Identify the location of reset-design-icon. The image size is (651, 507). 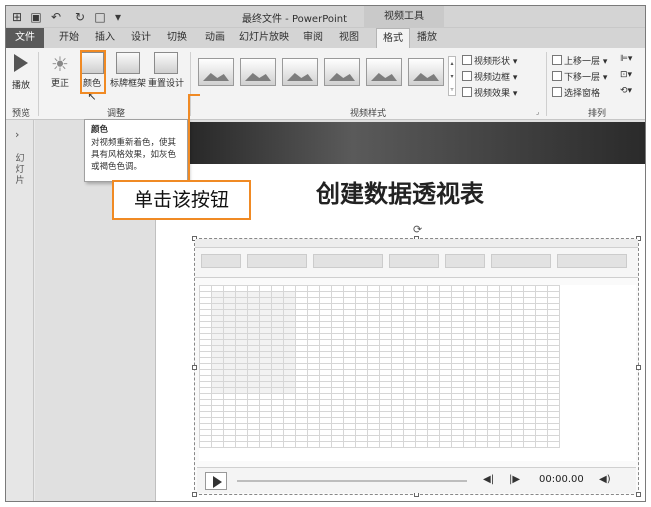
(166, 63).